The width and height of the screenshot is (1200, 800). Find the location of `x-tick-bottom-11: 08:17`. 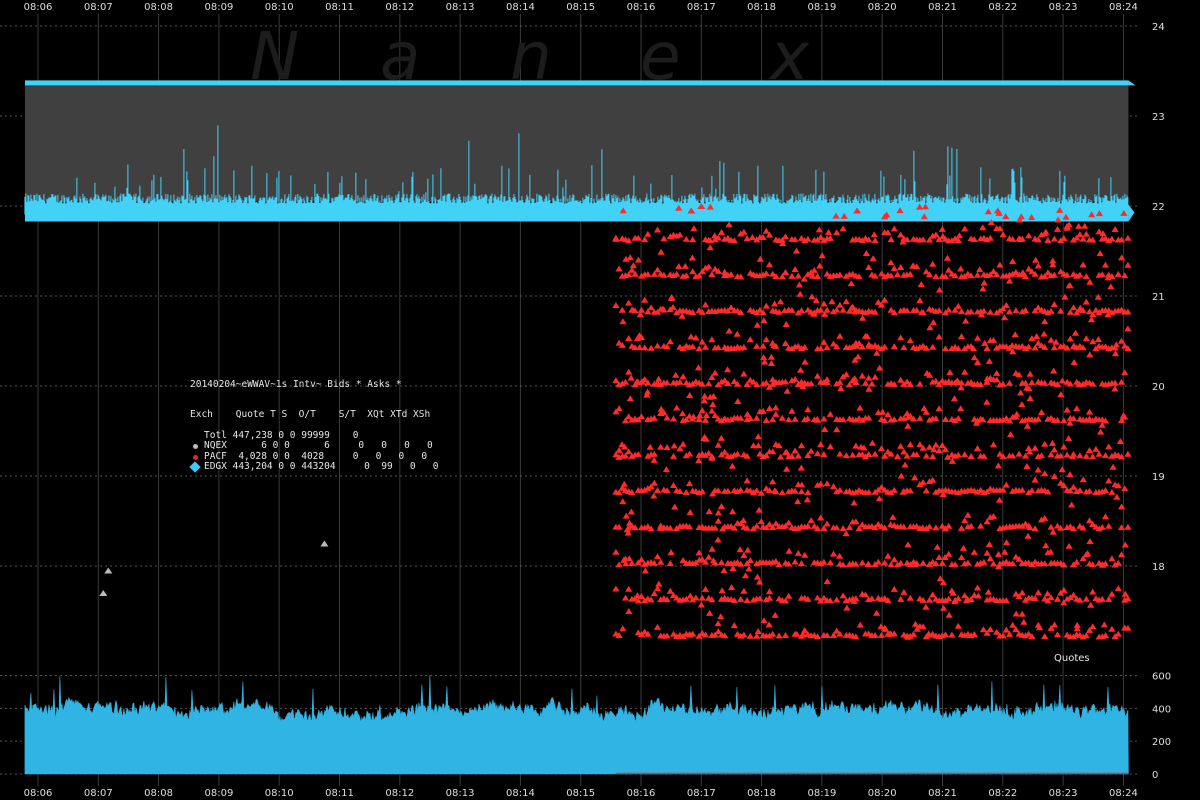

x-tick-bottom-11: 08:17 is located at coordinates (701, 793).